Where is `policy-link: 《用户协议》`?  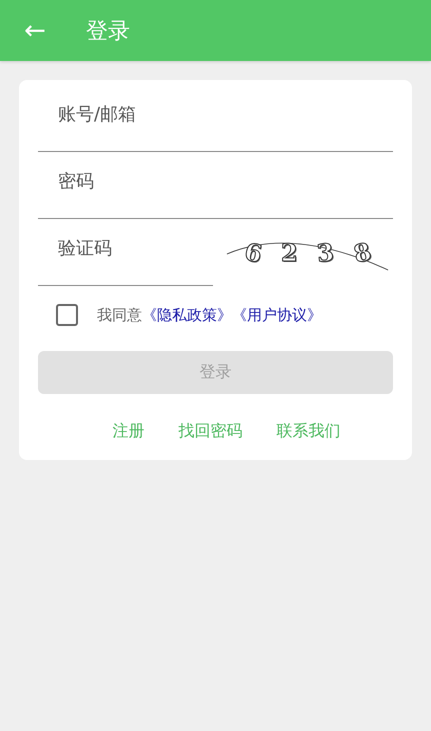
policy-link: 《用户协议》 is located at coordinates (277, 315).